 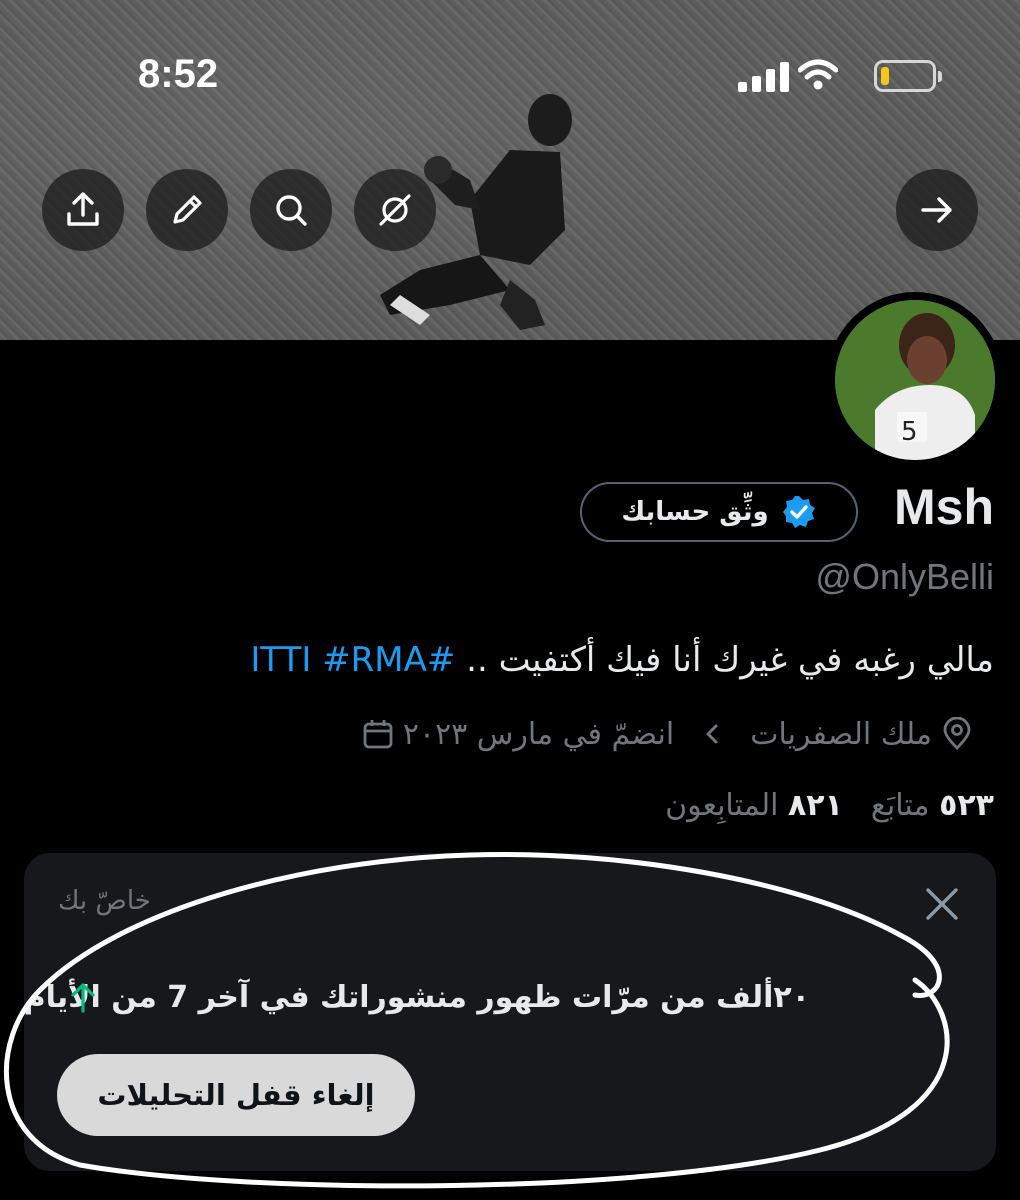 What do you see at coordinates (352, 660) in the screenshot?
I see `bio-hashtags: #ITTI #RMA` at bounding box center [352, 660].